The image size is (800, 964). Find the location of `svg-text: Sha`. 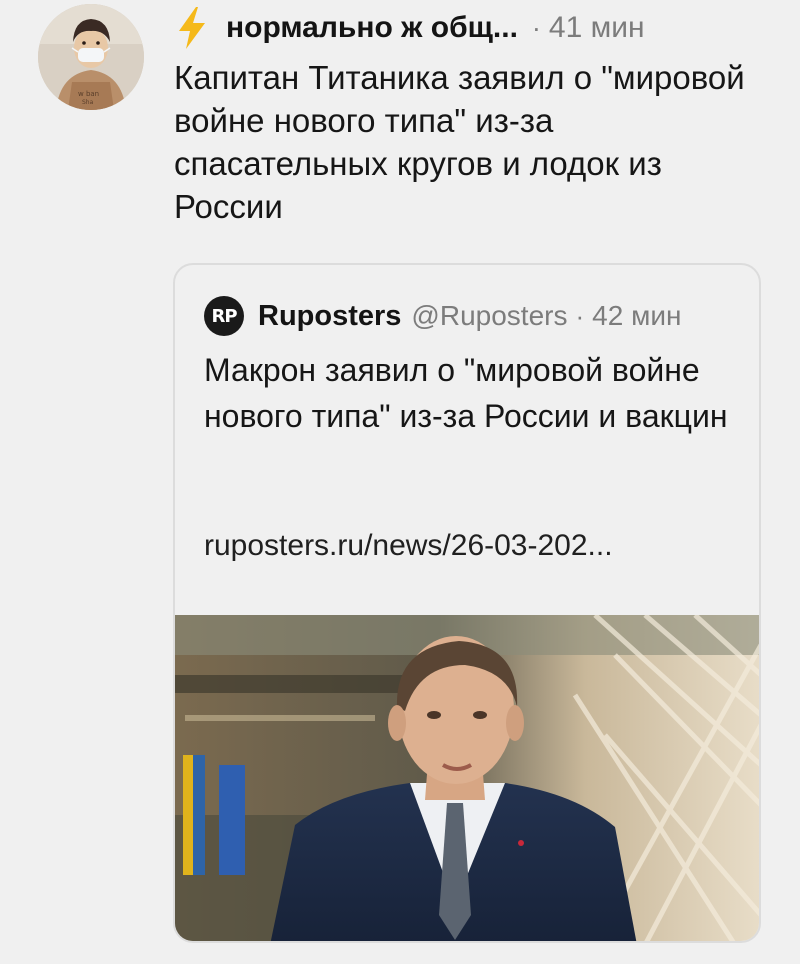

svg-text: Sha is located at coordinates (88, 102).